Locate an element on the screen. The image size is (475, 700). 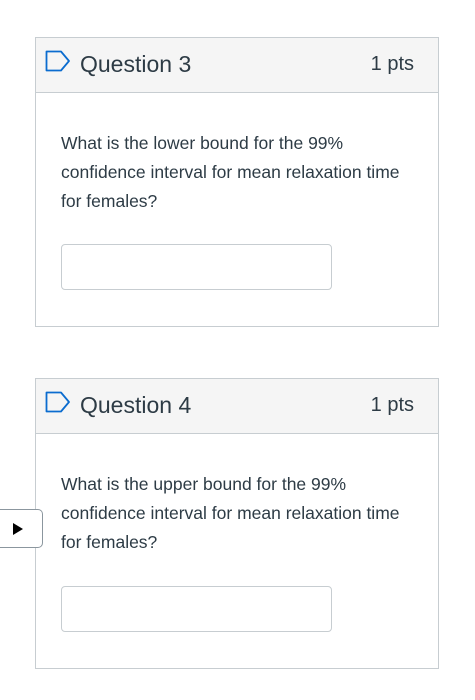
question-3-points: 1 pts is located at coordinates (392, 64).